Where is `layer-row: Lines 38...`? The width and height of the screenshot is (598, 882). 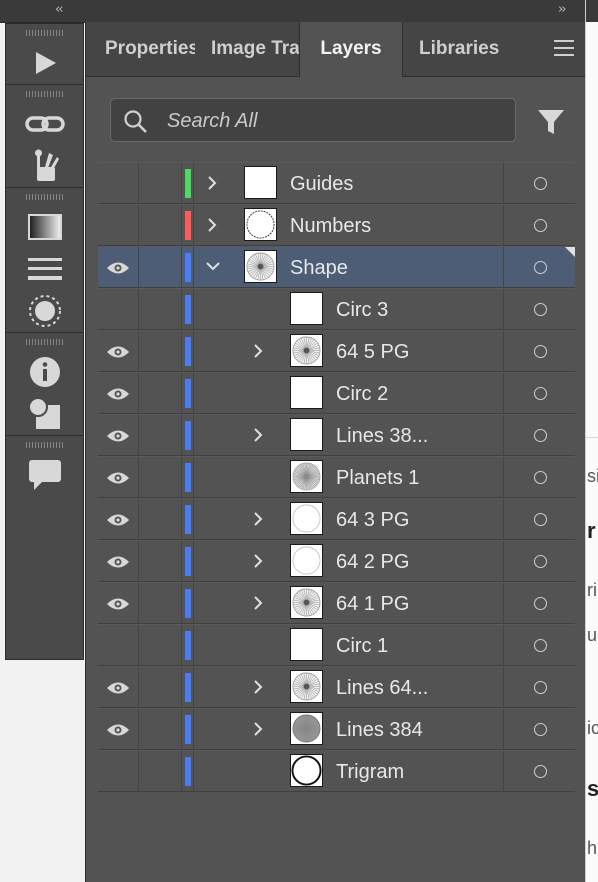 layer-row: Lines 38... is located at coordinates (336, 435).